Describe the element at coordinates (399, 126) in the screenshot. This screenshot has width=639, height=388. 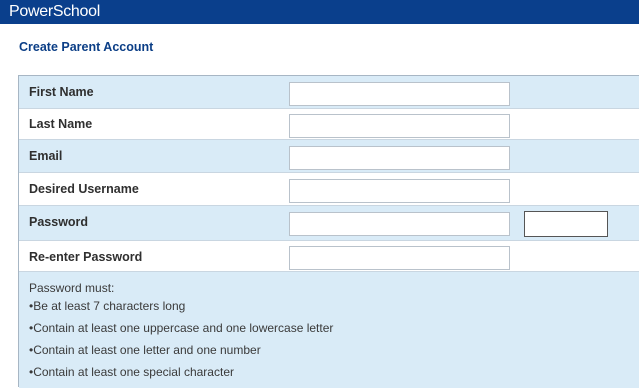
I see `last-name-input` at that location.